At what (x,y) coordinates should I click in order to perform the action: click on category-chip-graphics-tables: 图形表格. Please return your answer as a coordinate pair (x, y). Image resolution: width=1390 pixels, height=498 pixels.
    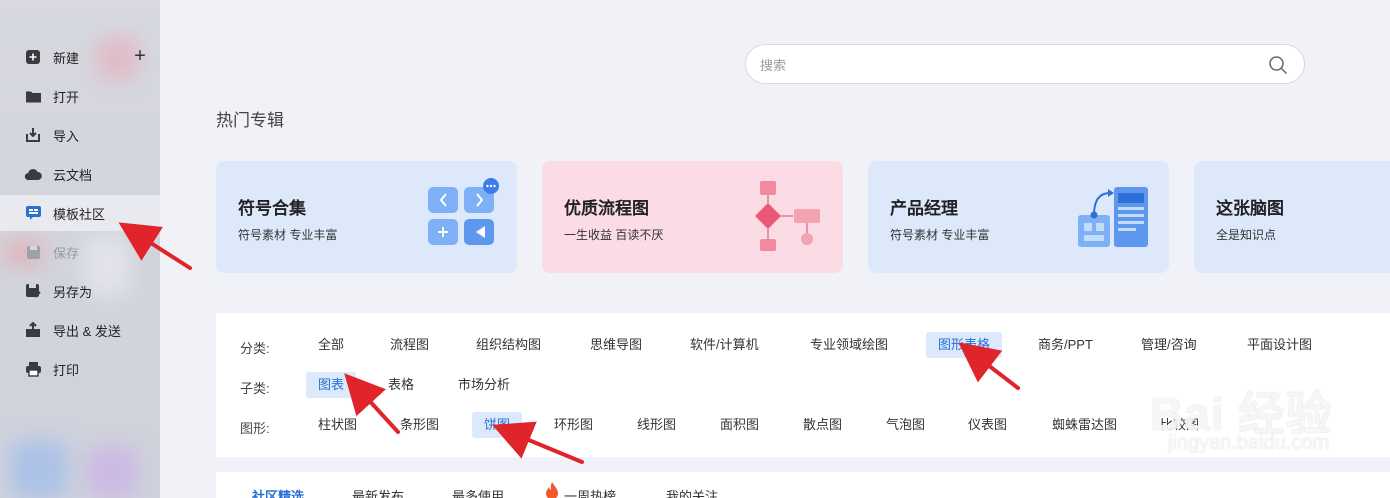
    Looking at the image, I should click on (964, 345).